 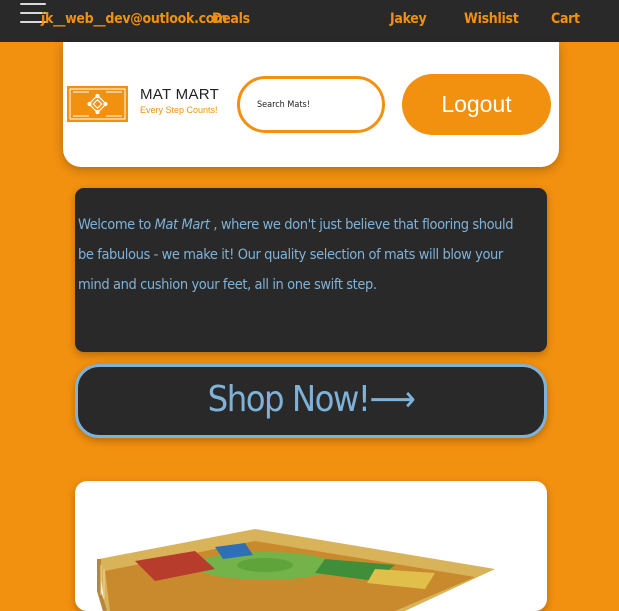 I want to click on brand-tagline: Every Step Counts!, so click(x=179, y=110).